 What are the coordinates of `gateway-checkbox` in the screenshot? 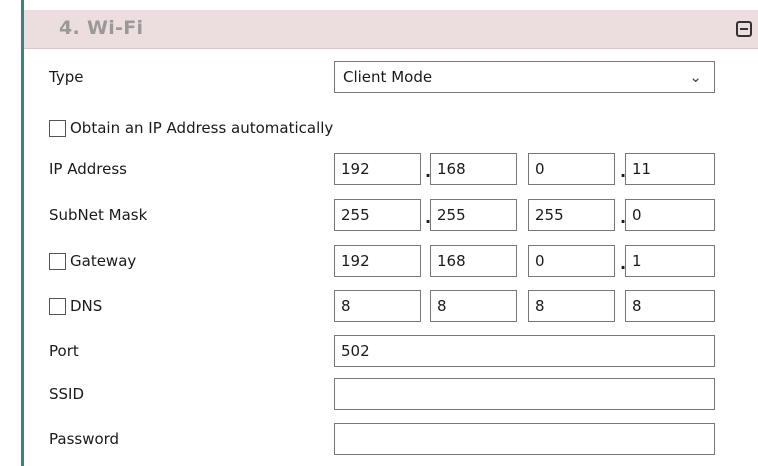 It's located at (57, 261).